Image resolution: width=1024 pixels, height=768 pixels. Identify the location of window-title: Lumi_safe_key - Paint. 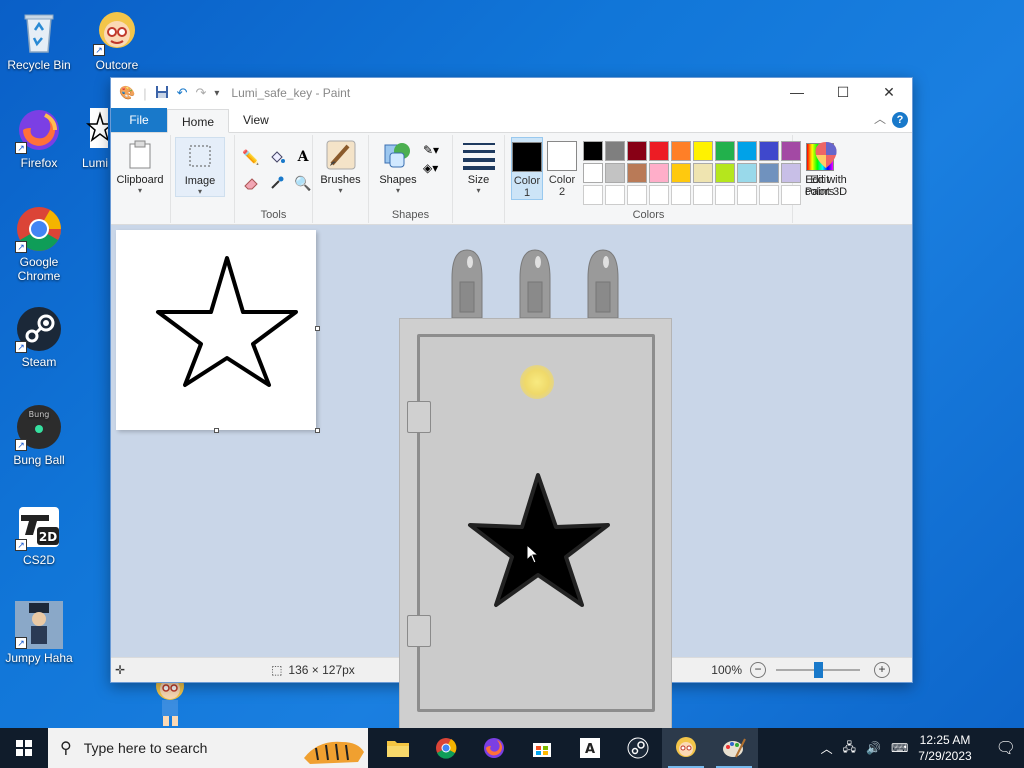
(291, 93).